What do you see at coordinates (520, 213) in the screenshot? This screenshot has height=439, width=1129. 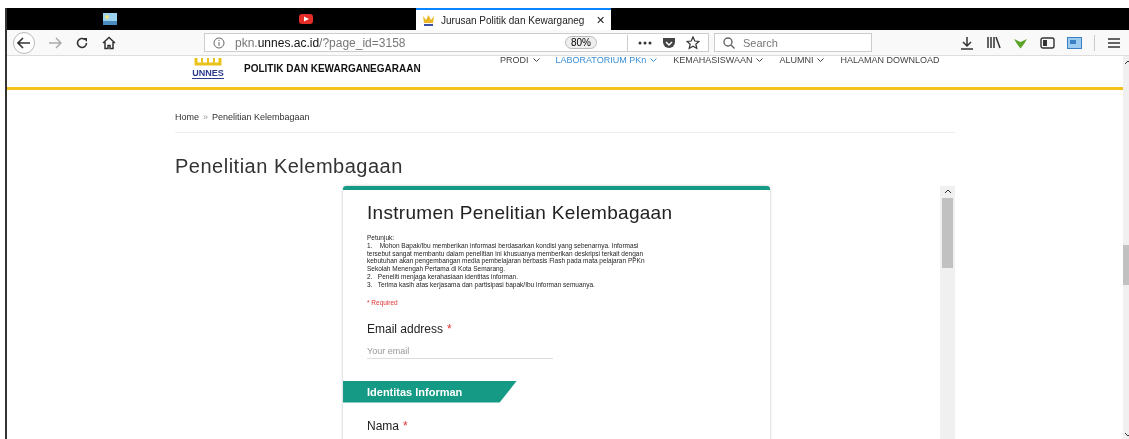 I see `form-title: Instrumen Penelitian Kelembagaan` at bounding box center [520, 213].